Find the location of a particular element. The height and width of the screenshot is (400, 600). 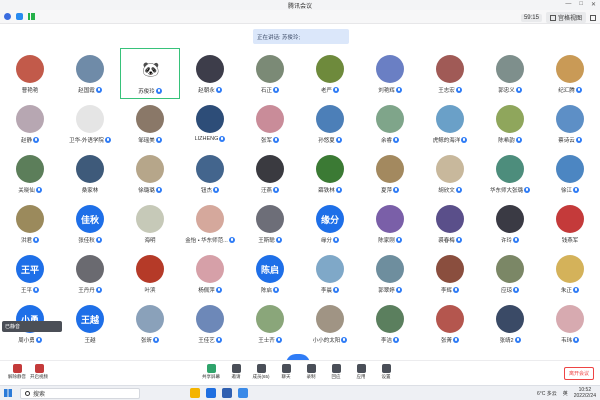

participant-tile: 朱正 is located at coordinates (570, 273).